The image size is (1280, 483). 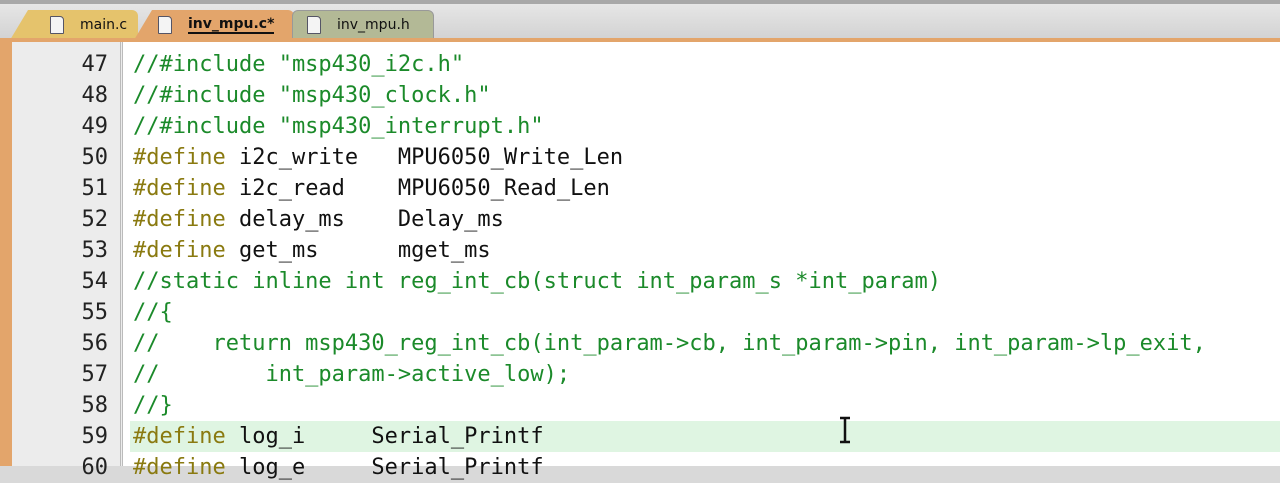 I want to click on code-token: i2c_write MPU6050_Write_Len, so click(x=424, y=157).